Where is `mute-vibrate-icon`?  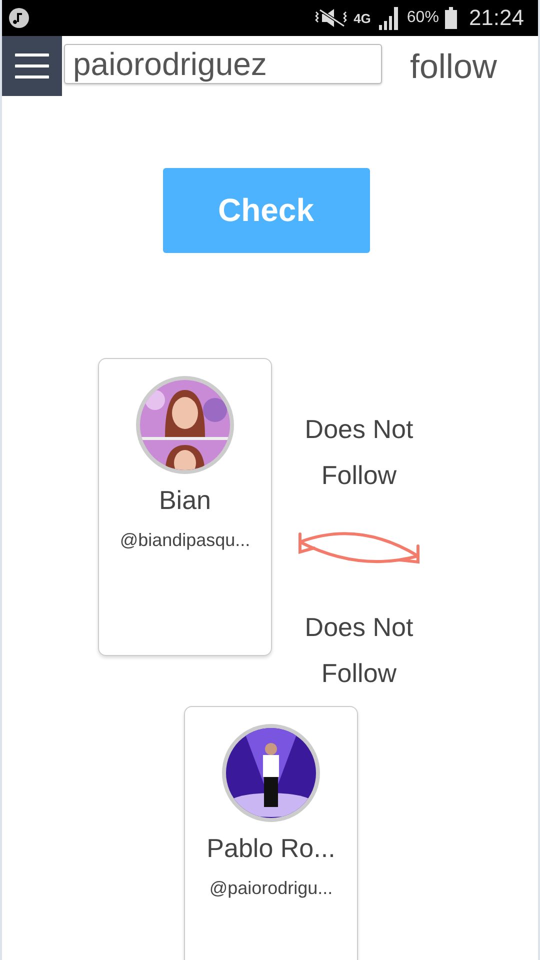
mute-vibrate-icon is located at coordinates (331, 18).